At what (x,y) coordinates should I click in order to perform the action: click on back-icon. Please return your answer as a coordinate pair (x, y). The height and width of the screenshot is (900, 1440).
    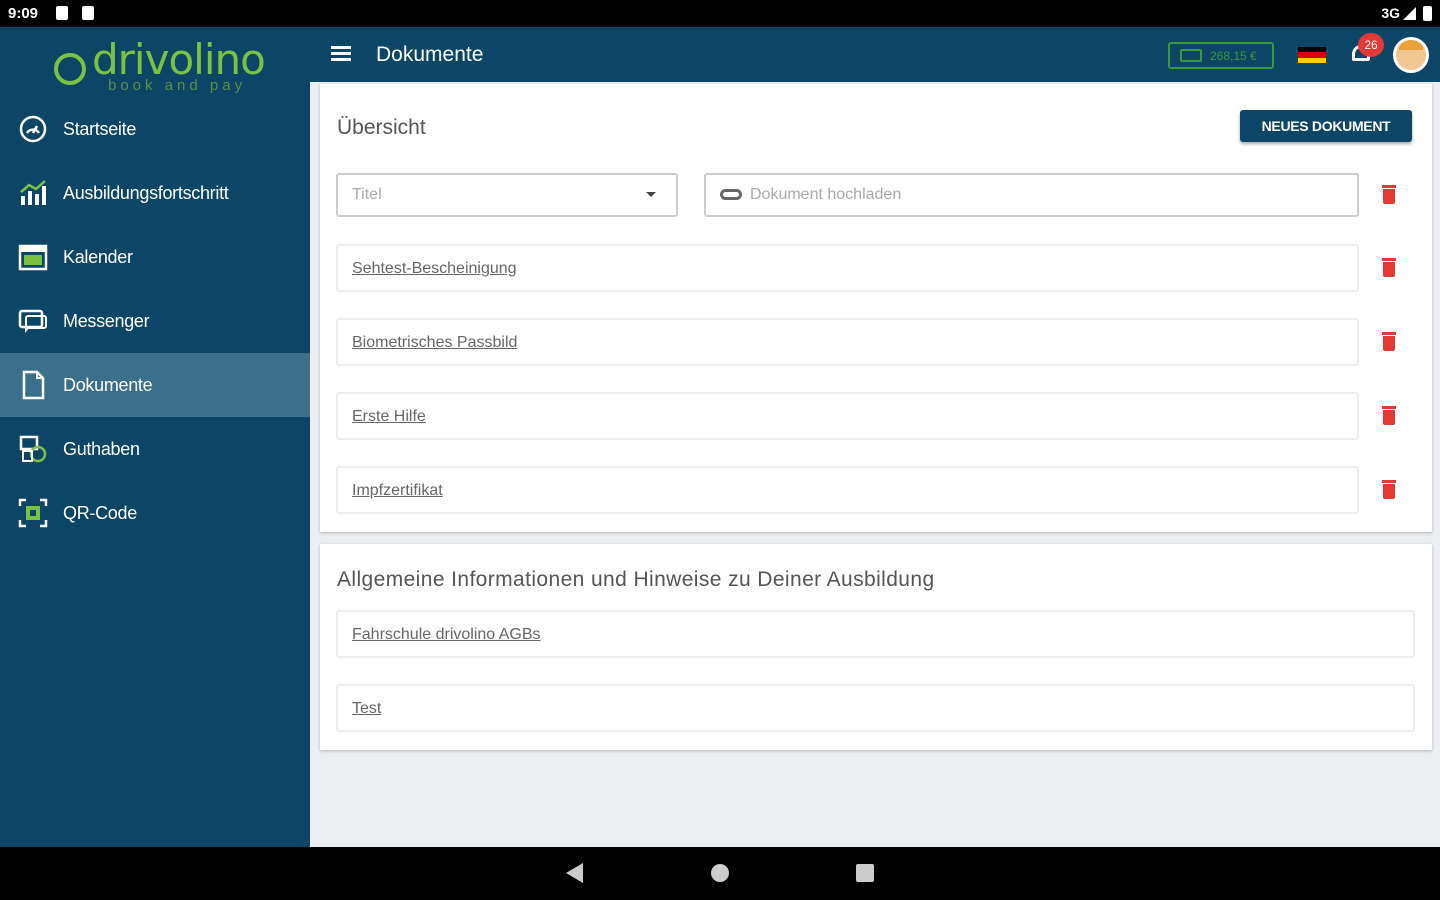
    Looking at the image, I should click on (574, 873).